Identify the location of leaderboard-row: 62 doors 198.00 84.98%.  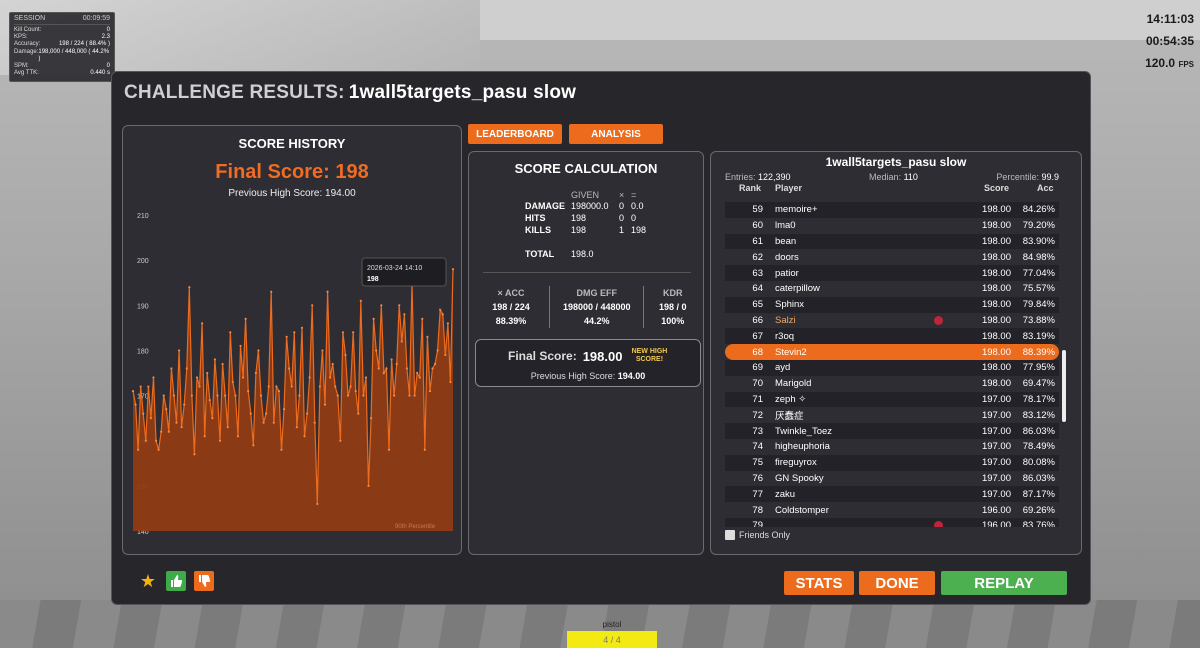
(892, 257).